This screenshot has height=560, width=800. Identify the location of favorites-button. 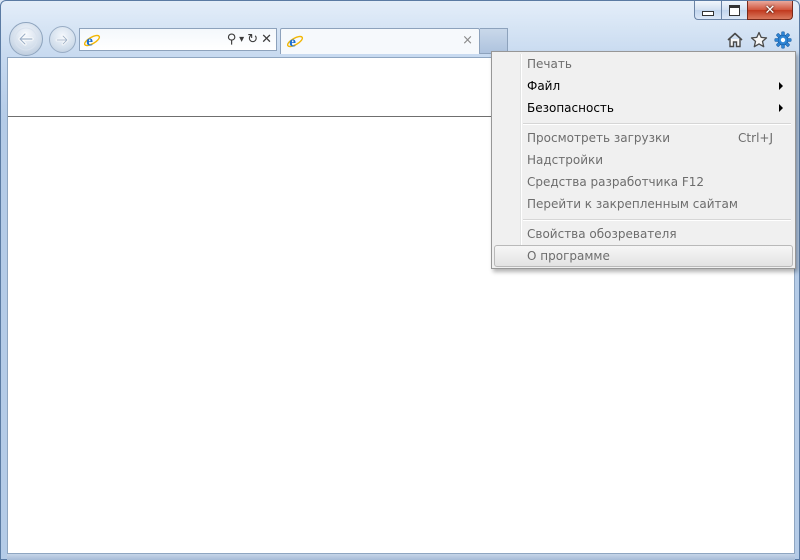
(759, 40).